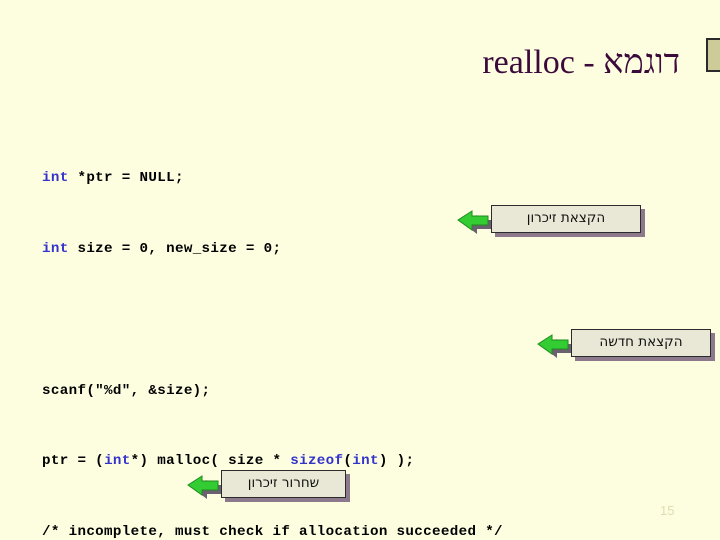  I want to click on code-line: int *ptr = NULL;, so click(113, 178).